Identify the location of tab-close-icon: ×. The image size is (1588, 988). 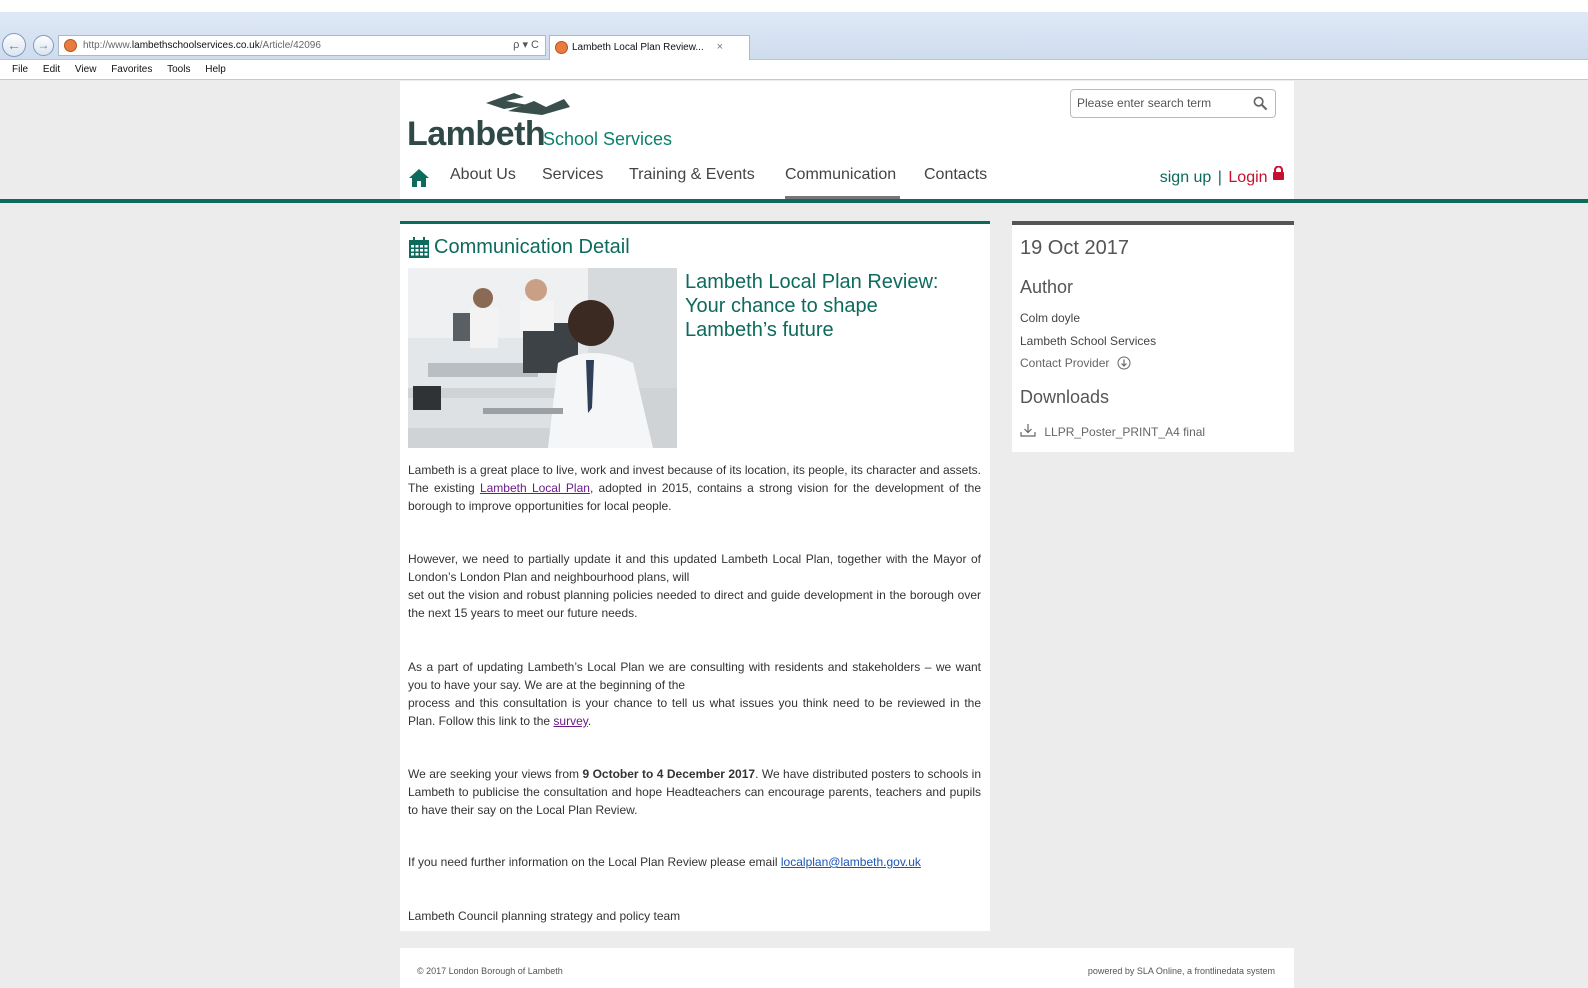
(720, 47).